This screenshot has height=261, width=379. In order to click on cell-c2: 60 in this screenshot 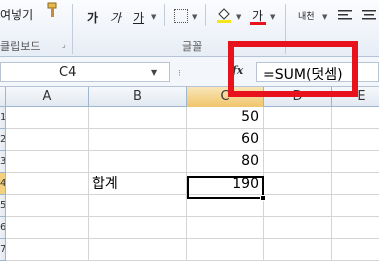, I will do `click(223, 139)`.